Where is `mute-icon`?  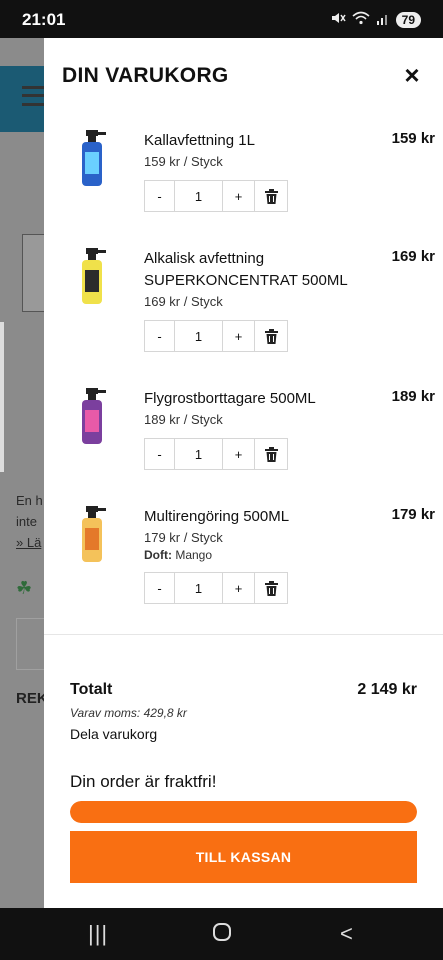
mute-icon is located at coordinates (338, 19).